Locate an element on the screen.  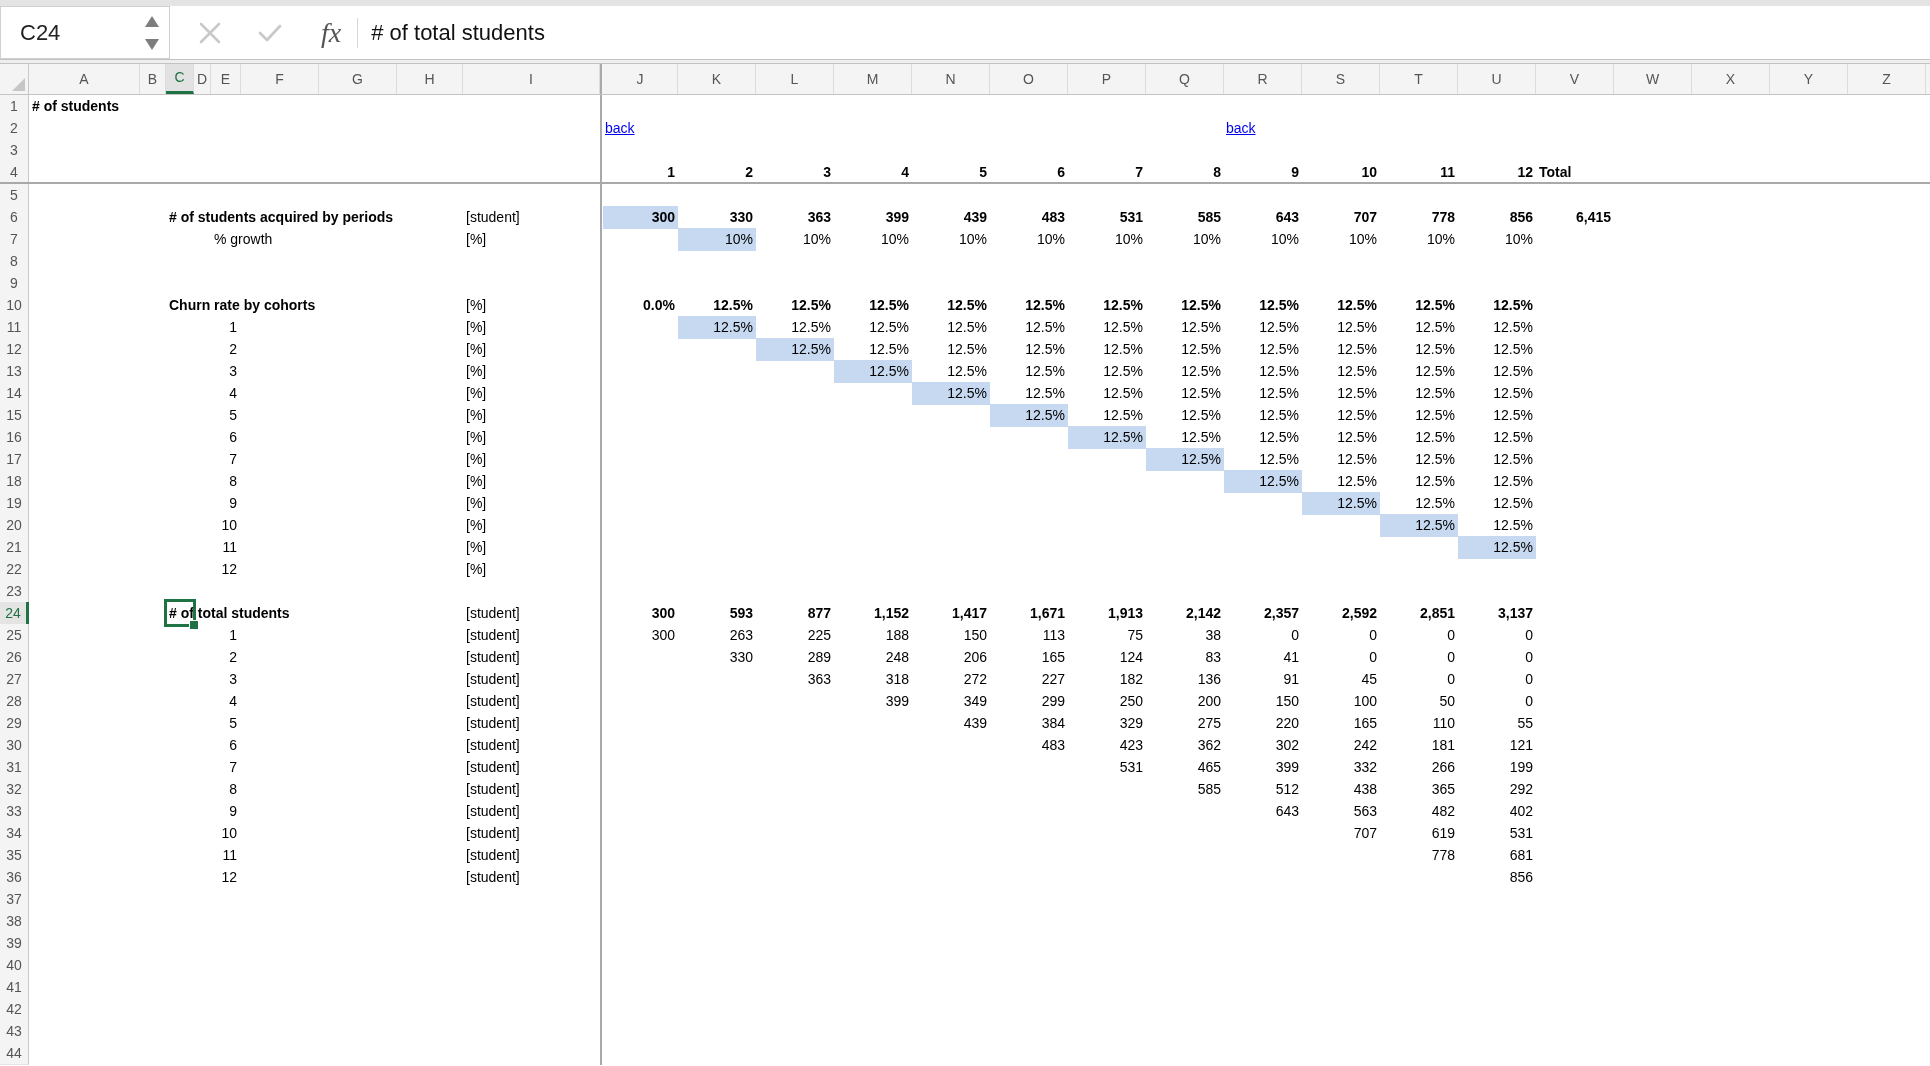
row-header: 34 is located at coordinates (14, 833).